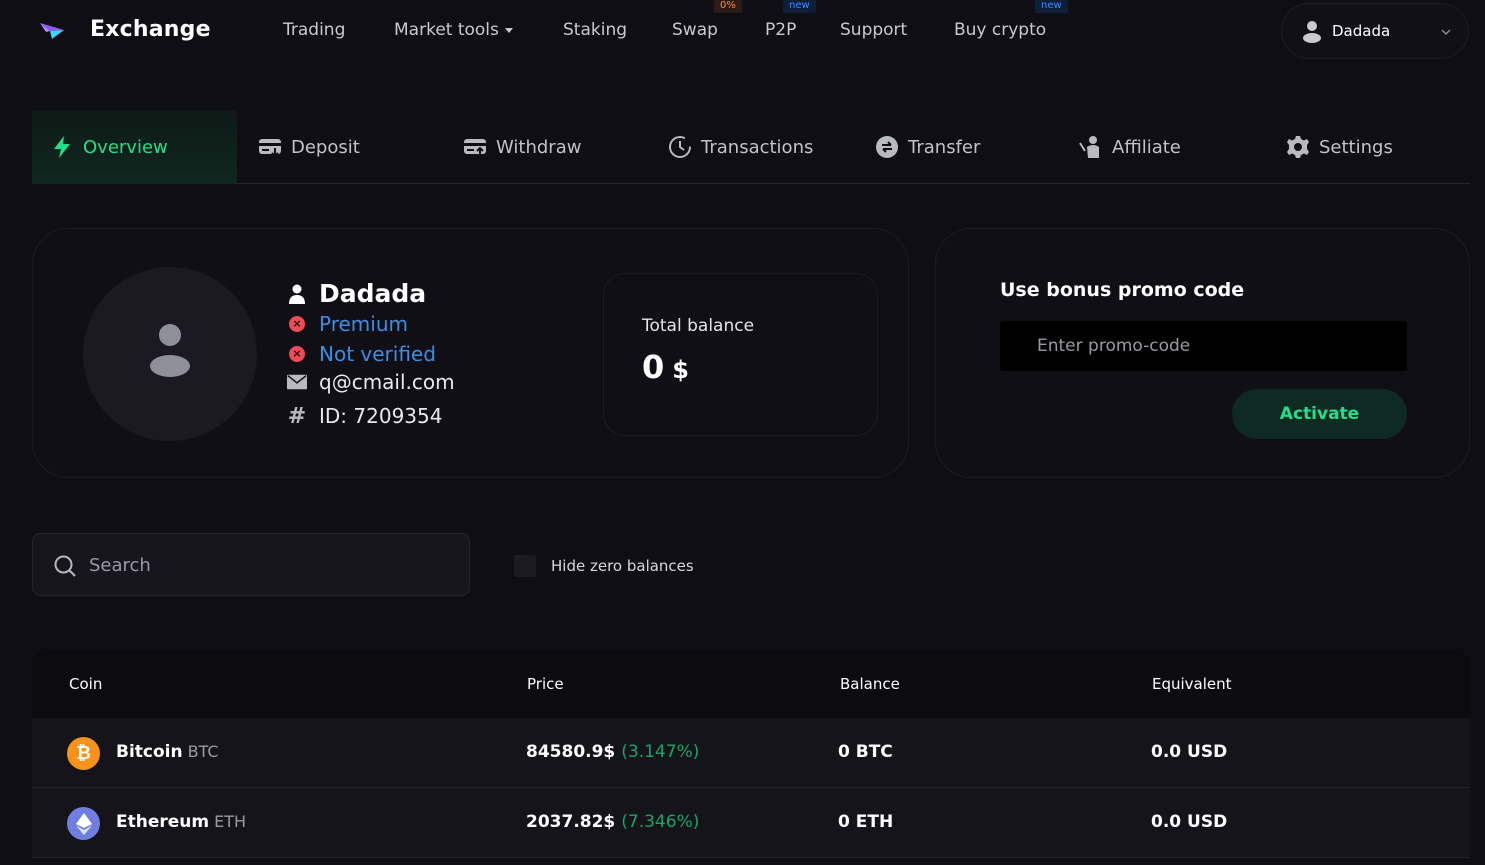 Image resolution: width=1485 pixels, height=865 pixels. Describe the element at coordinates (1122, 290) in the screenshot. I see `promo-title: Use bonus promo code` at that location.